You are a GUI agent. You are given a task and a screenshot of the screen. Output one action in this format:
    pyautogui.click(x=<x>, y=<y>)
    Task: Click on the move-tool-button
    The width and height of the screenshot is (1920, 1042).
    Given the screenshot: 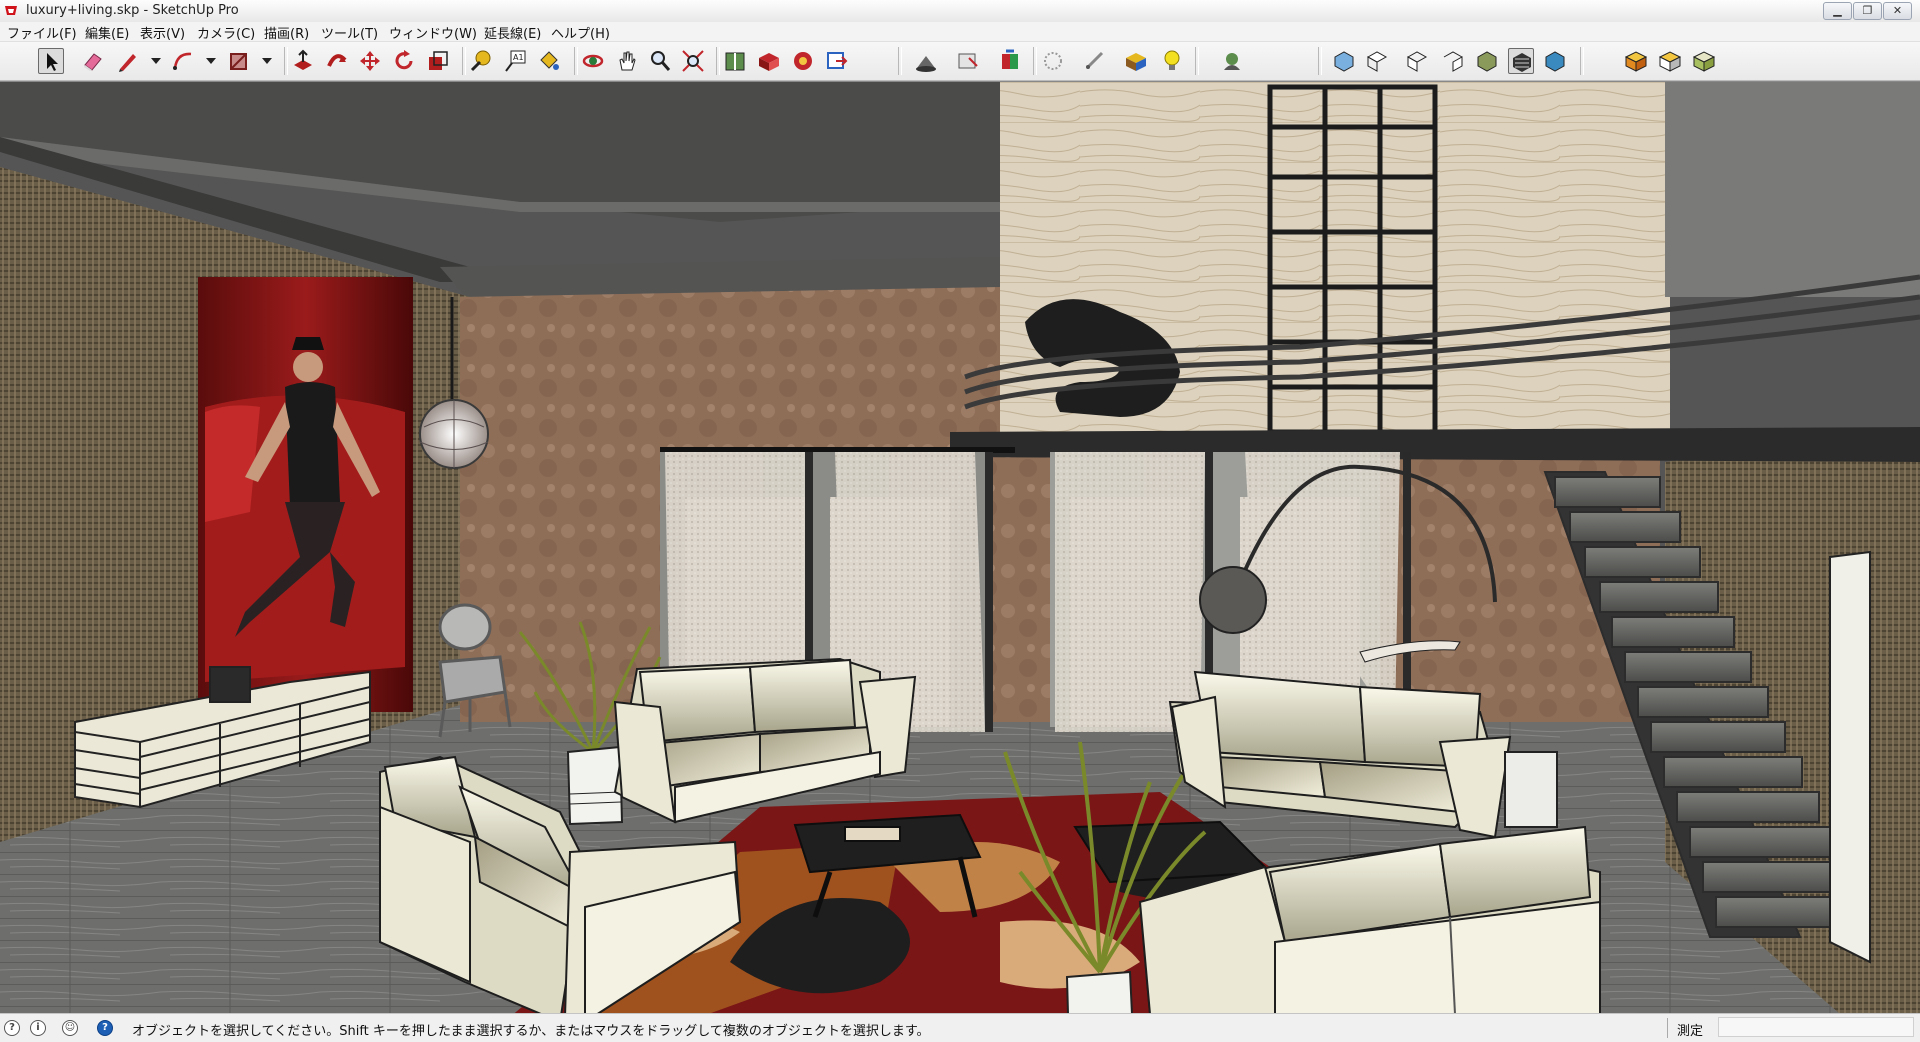 What is the action you would take?
    pyautogui.click(x=370, y=61)
    